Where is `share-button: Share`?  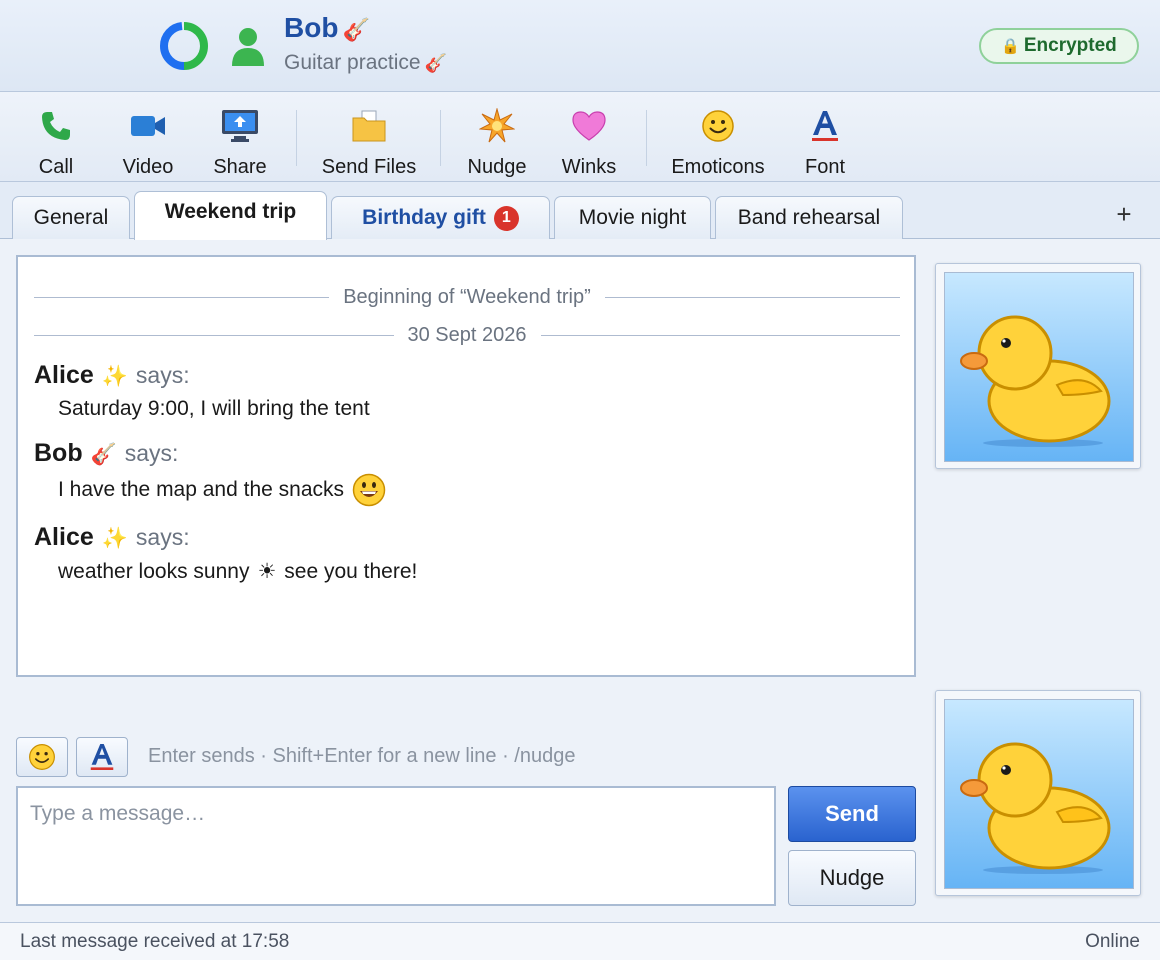
share-button: Share is located at coordinates (240, 137).